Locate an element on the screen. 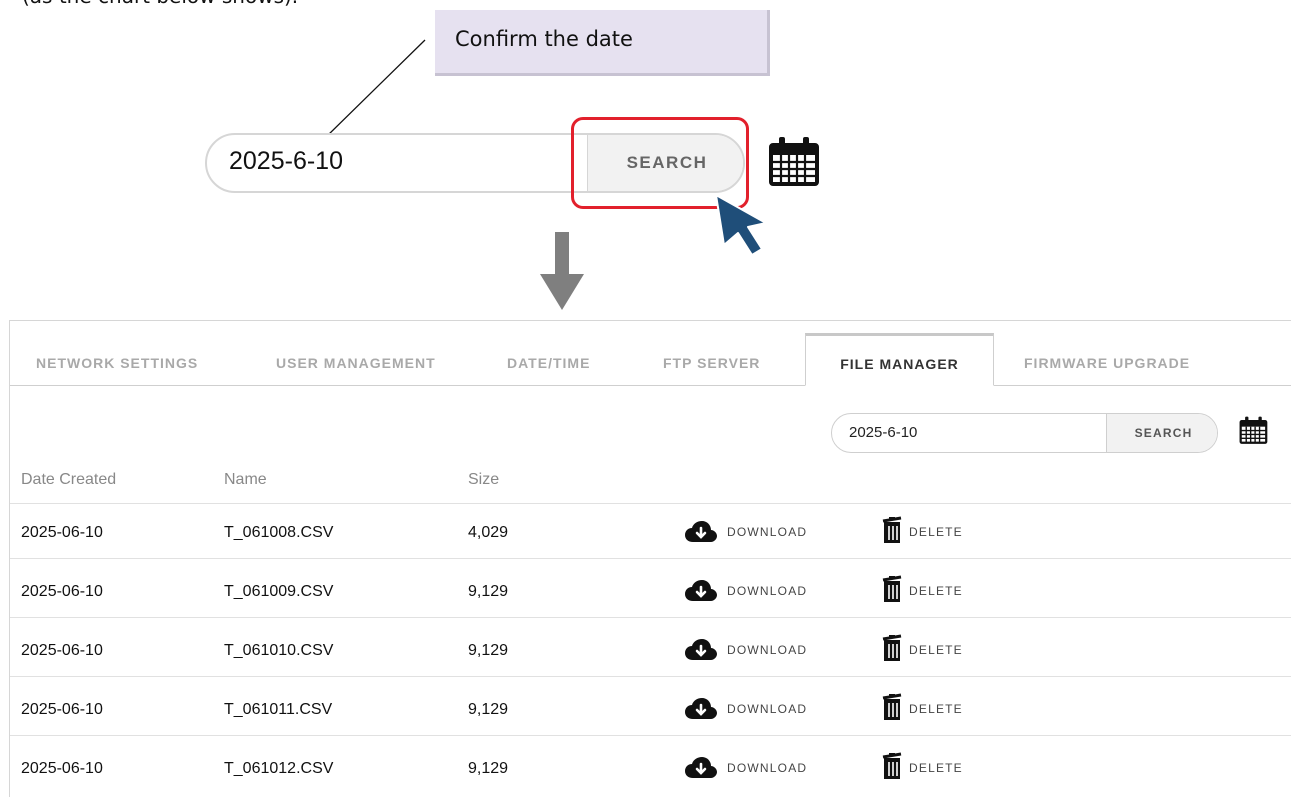 Image resolution: width=1291 pixels, height=797 pixels. date-search: 2025-6-10 SEARCH is located at coordinates (1024, 433).